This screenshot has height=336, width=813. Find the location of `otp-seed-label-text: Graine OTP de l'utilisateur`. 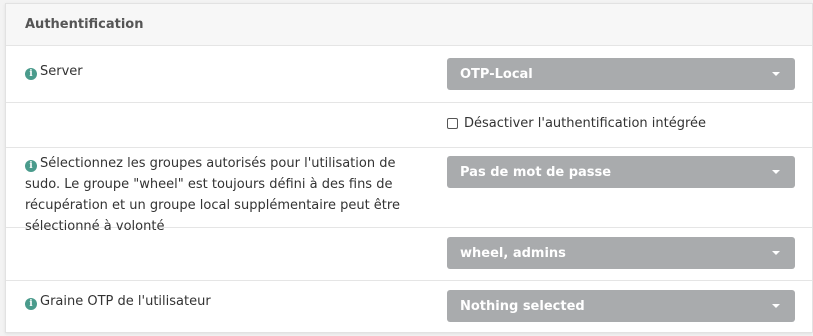

otp-seed-label-text: Graine OTP de l'utilisateur is located at coordinates (125, 301).